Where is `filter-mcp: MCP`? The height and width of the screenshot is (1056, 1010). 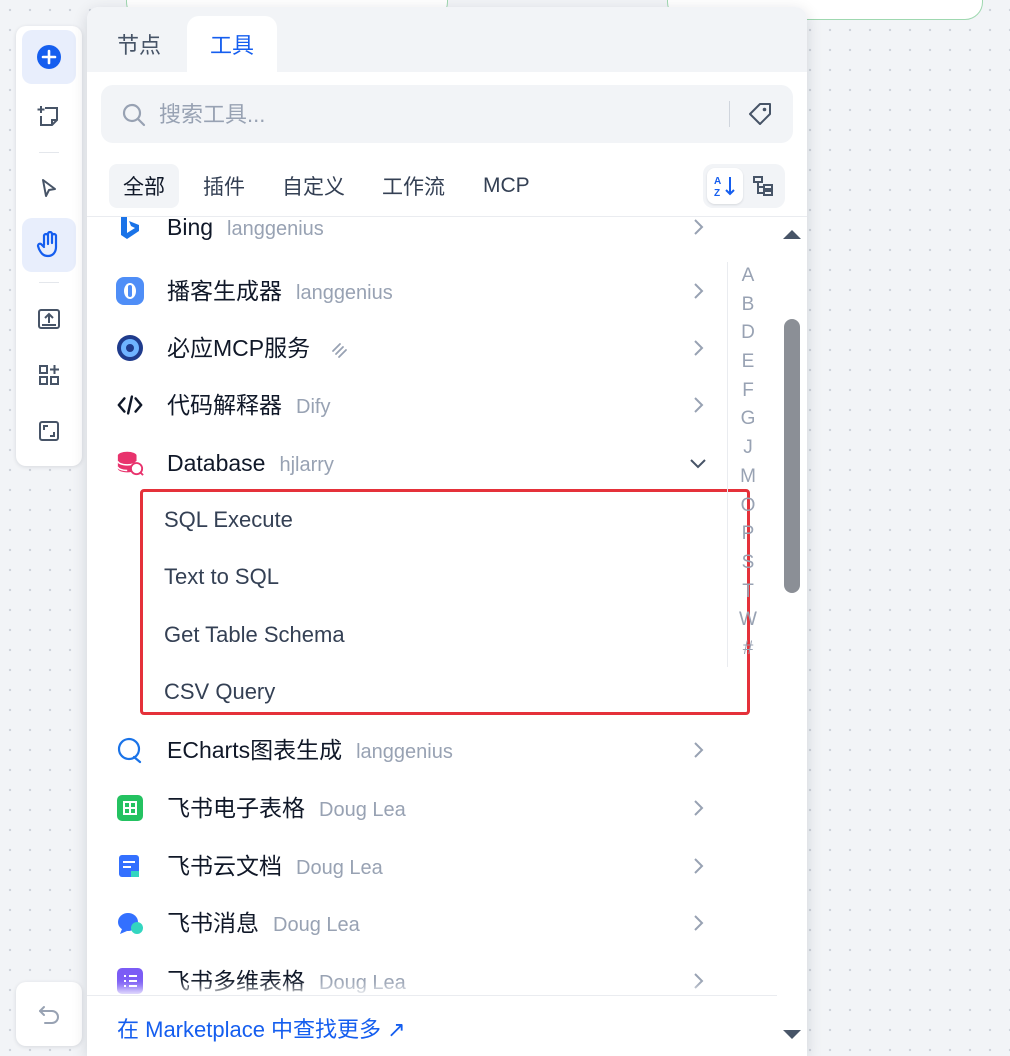 filter-mcp: MCP is located at coordinates (506, 186).